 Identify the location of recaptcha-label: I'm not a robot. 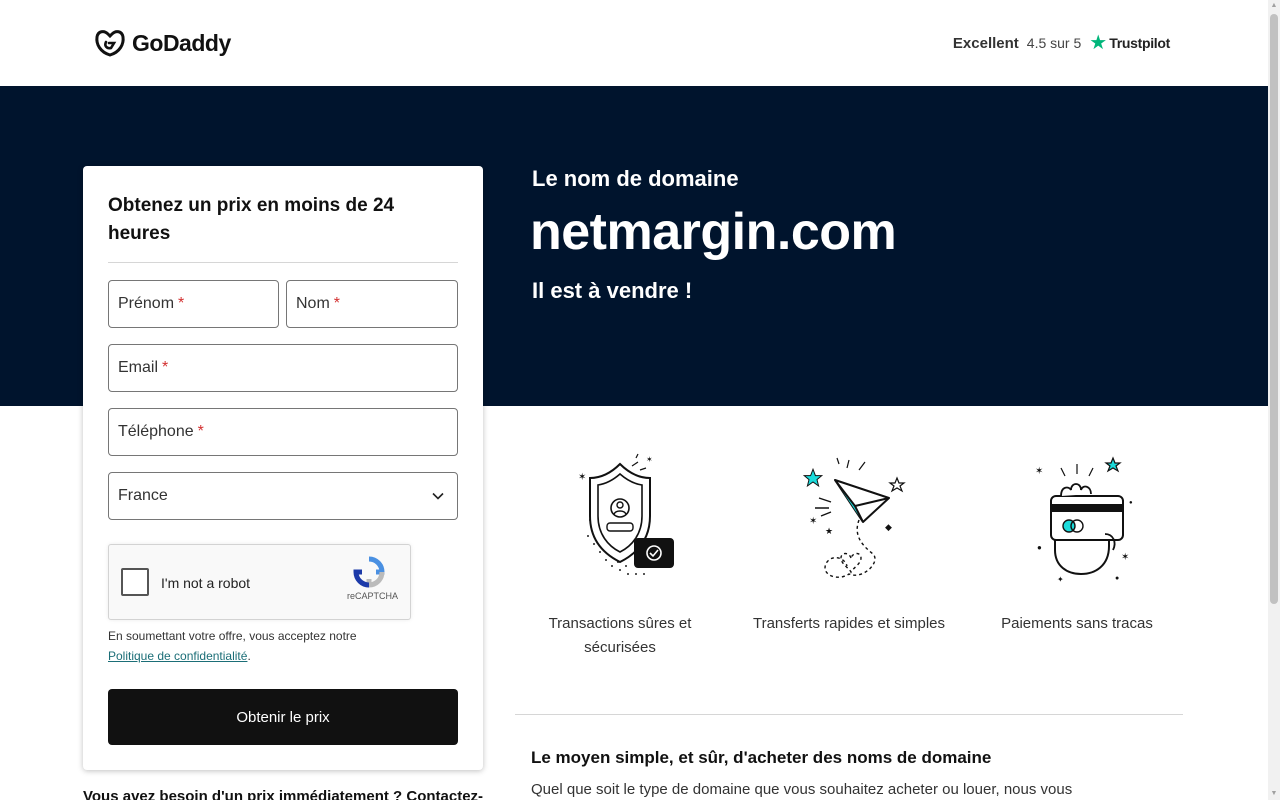
(206, 583).